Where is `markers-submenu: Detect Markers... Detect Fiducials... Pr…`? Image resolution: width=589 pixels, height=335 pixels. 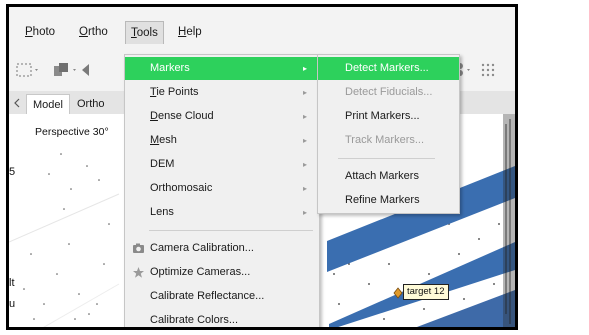 markers-submenu: Detect Markers... Detect Fiducials... Pr… is located at coordinates (388, 134).